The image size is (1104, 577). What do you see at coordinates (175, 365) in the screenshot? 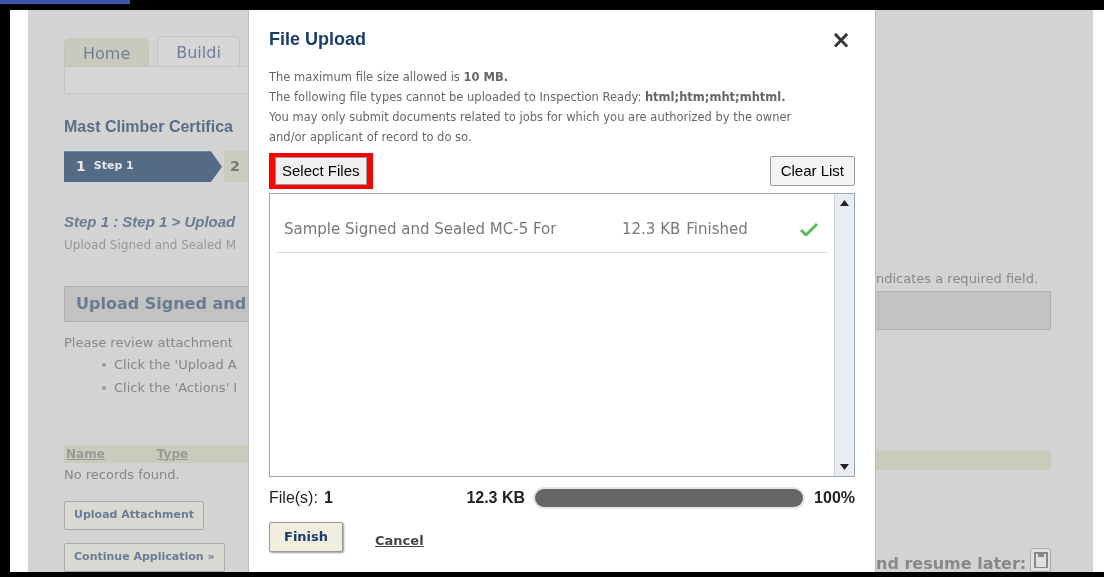
I see `bullet-text: Click the 'Upload A` at bounding box center [175, 365].